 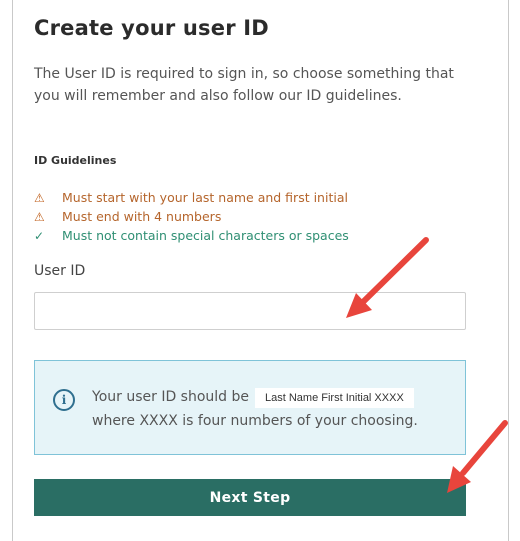 What do you see at coordinates (427, 365) in the screenshot?
I see `annotation-arrows` at bounding box center [427, 365].